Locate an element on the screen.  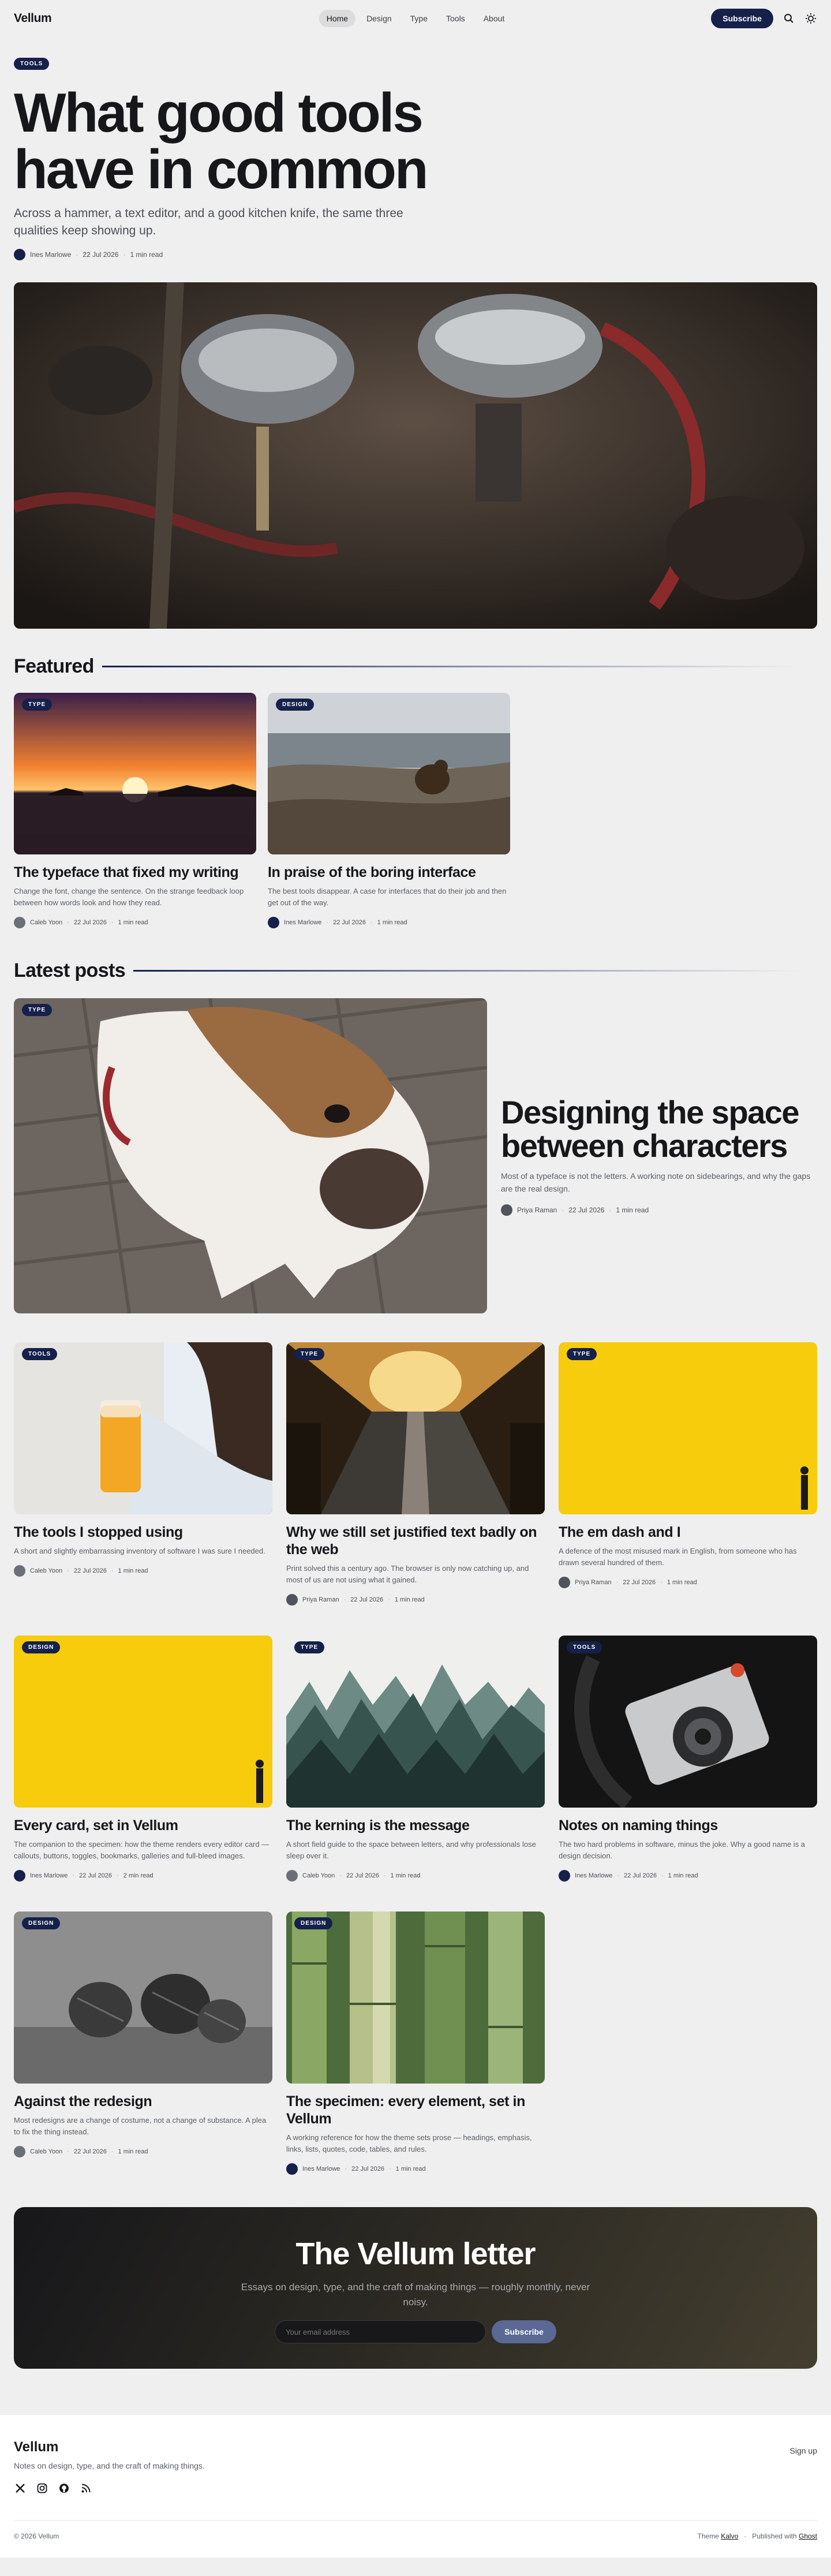
post-title: Designing the space between characters is located at coordinates (659, 1129).